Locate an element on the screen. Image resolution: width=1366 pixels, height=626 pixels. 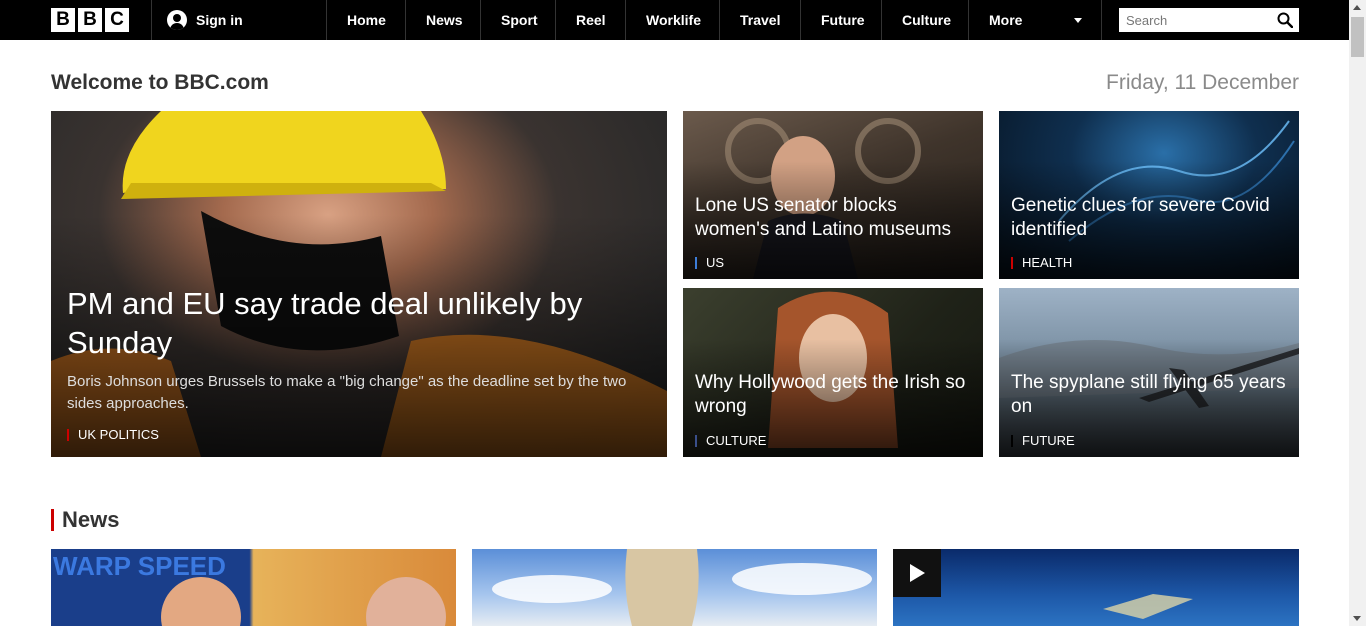
nav-item-worklife: Worklife is located at coordinates (672, 20).